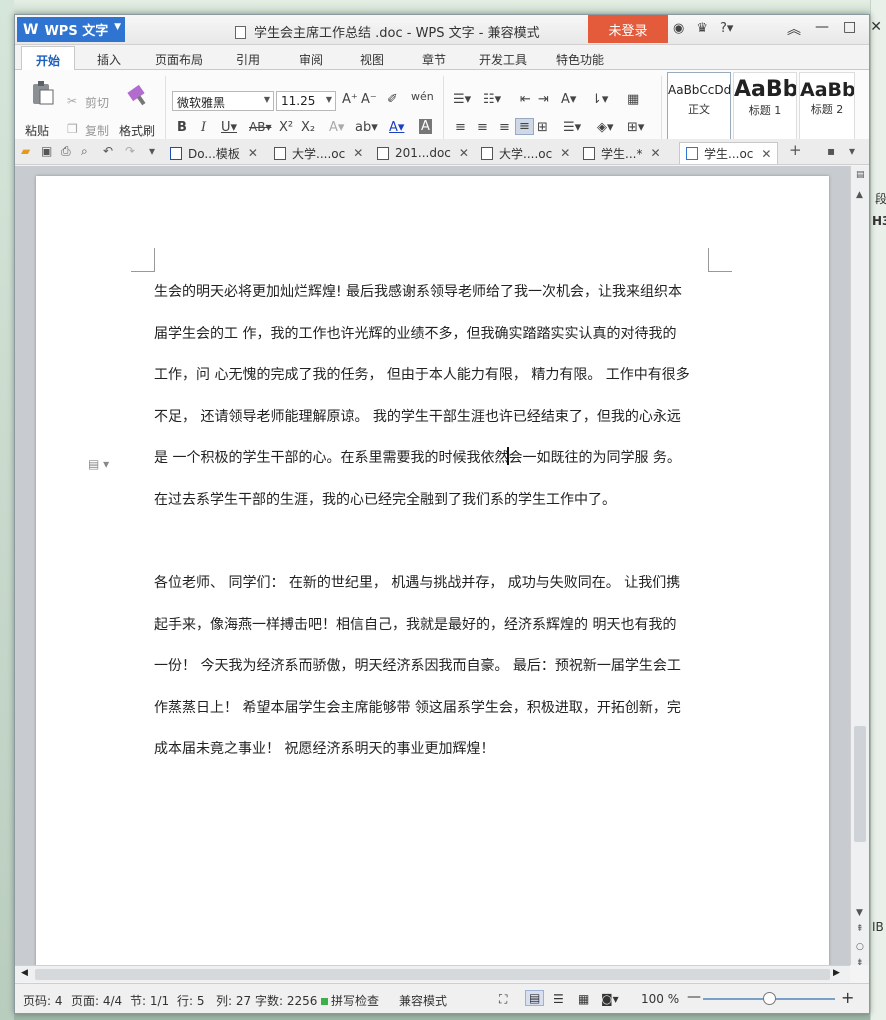 This screenshot has width=886, height=1020. What do you see at coordinates (182, 127) in the screenshot?
I see `bold-icon: B` at bounding box center [182, 127].